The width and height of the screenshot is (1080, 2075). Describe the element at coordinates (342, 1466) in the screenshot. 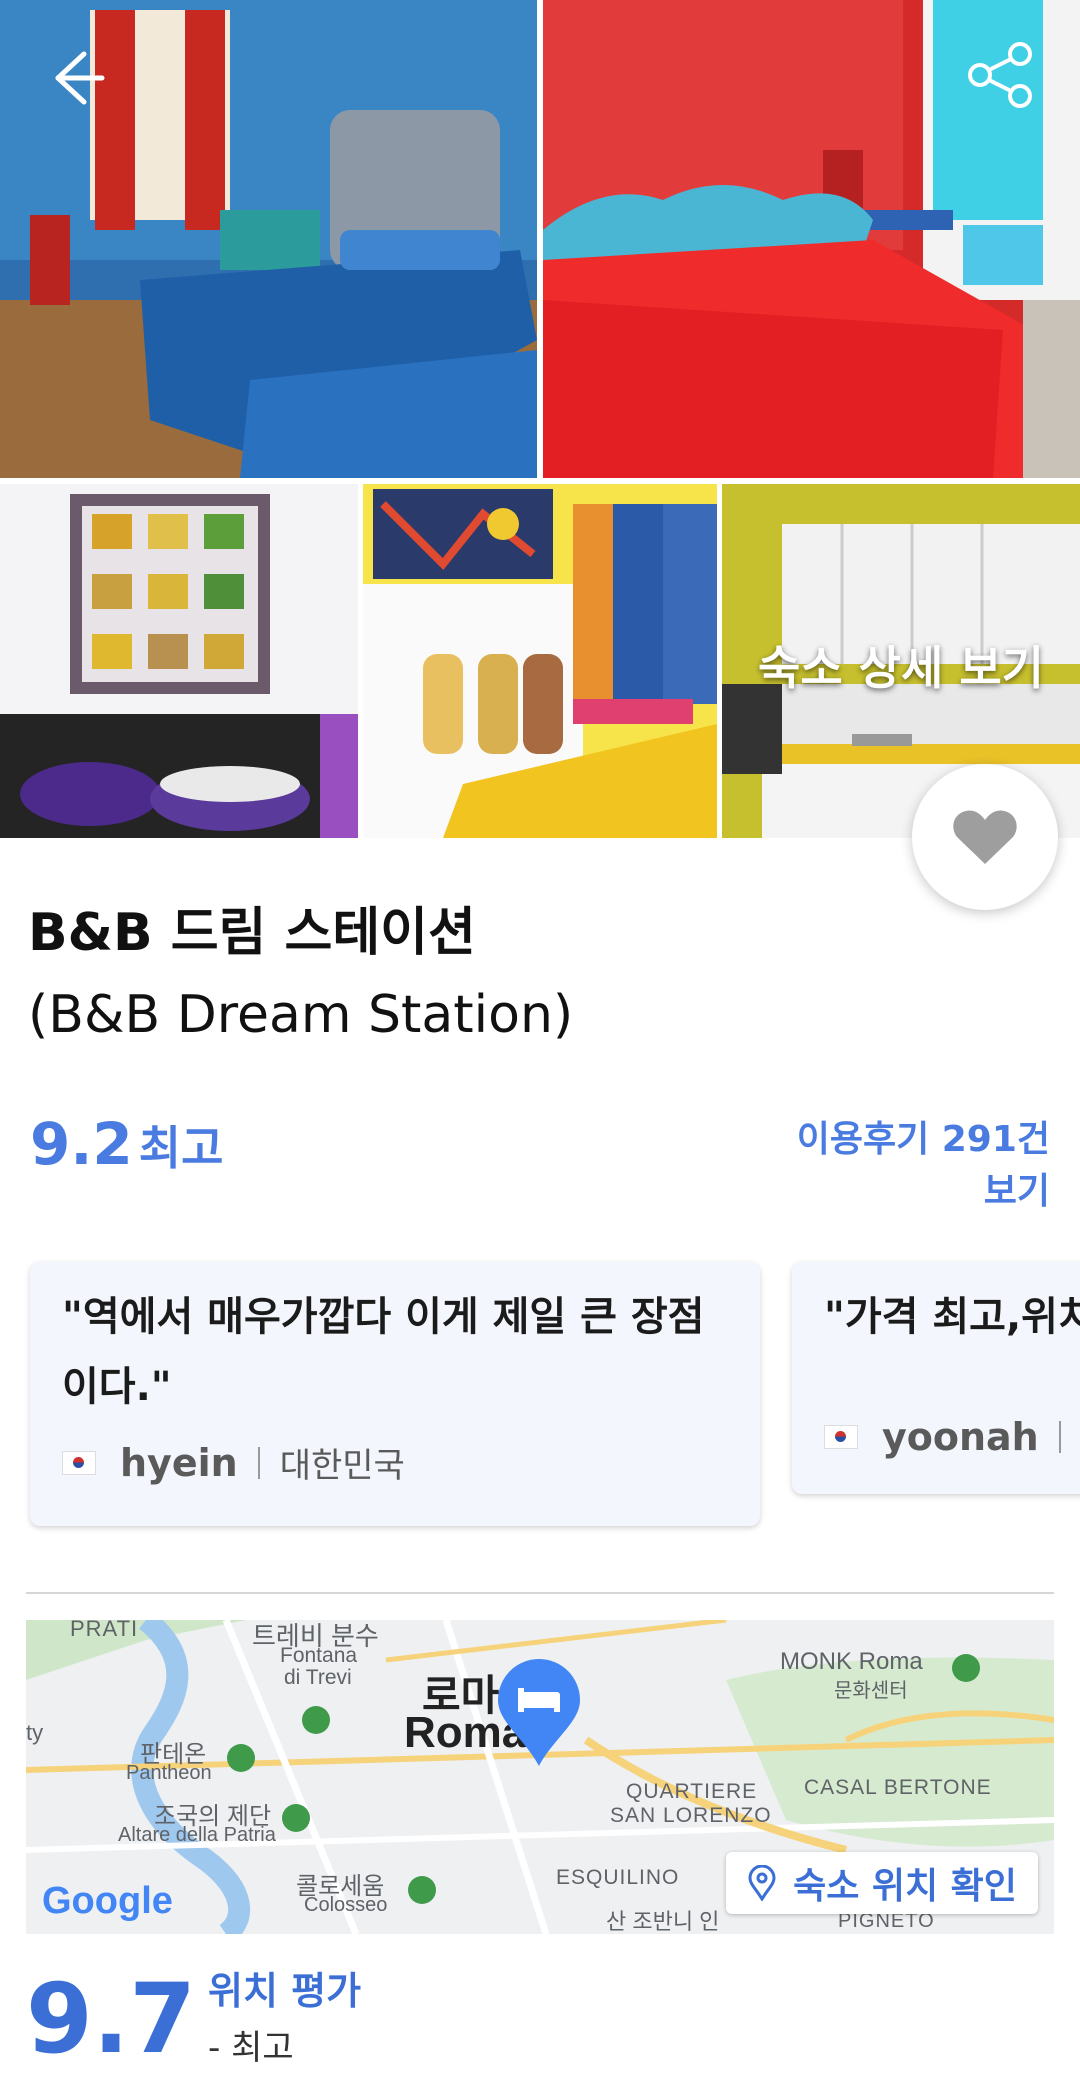

I see `review-country: 대한민국` at that location.